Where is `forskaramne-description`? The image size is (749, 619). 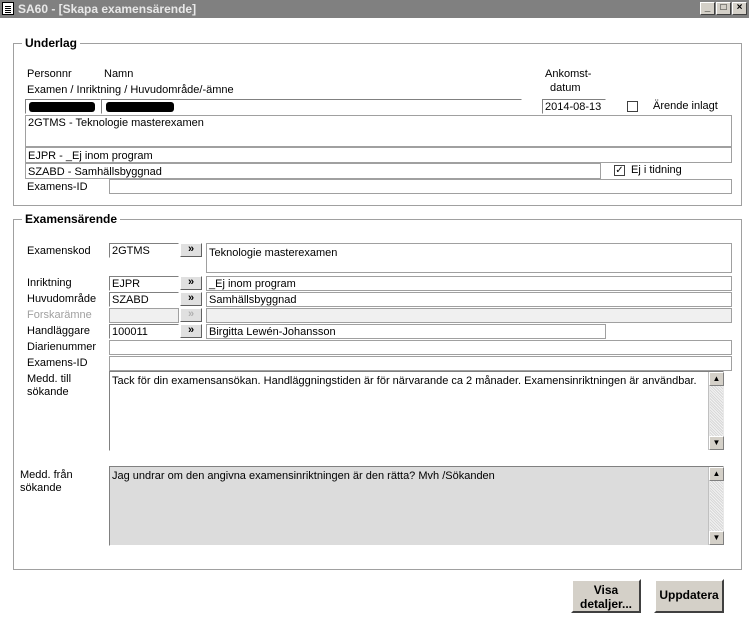 forskaramne-description is located at coordinates (469, 315).